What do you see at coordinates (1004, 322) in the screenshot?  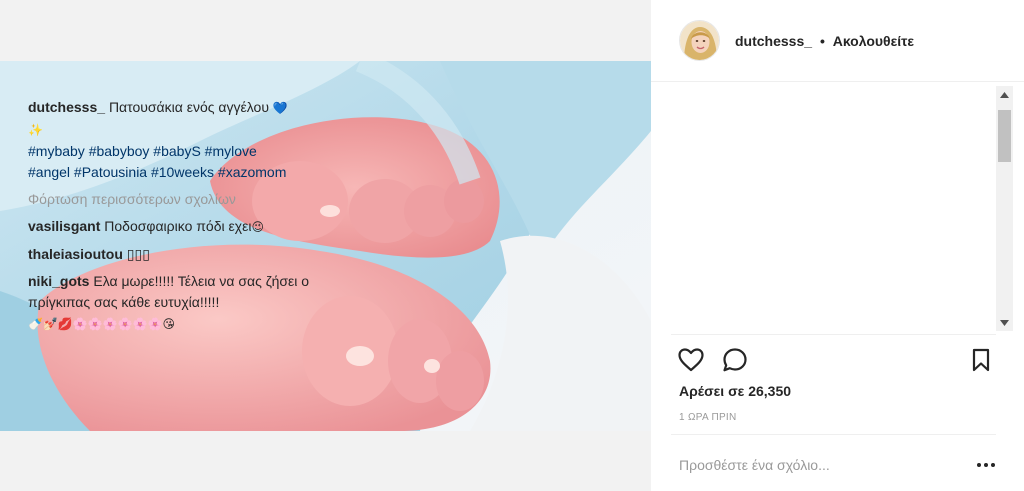 I see `scroll-down-arrow-icon` at bounding box center [1004, 322].